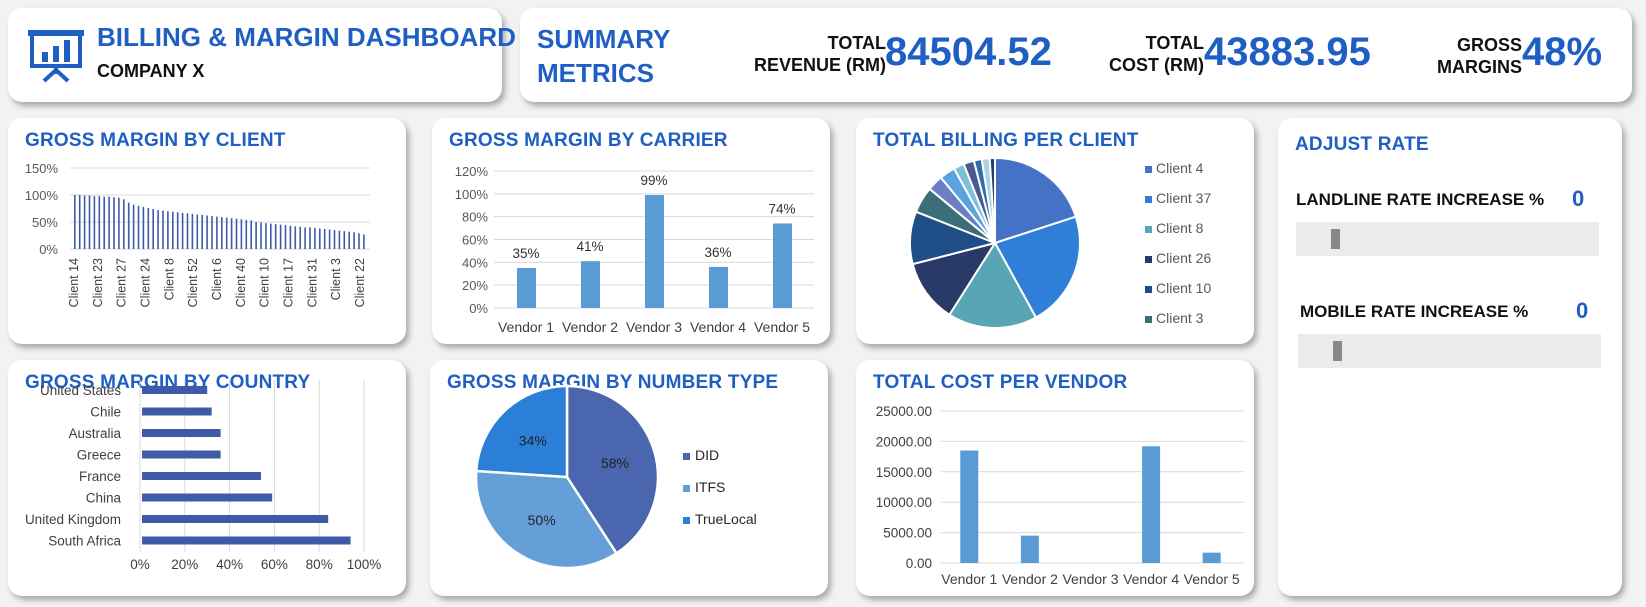 The height and width of the screenshot is (607, 1646). I want to click on x-tick-label: Vendor 3, so click(1090, 579).